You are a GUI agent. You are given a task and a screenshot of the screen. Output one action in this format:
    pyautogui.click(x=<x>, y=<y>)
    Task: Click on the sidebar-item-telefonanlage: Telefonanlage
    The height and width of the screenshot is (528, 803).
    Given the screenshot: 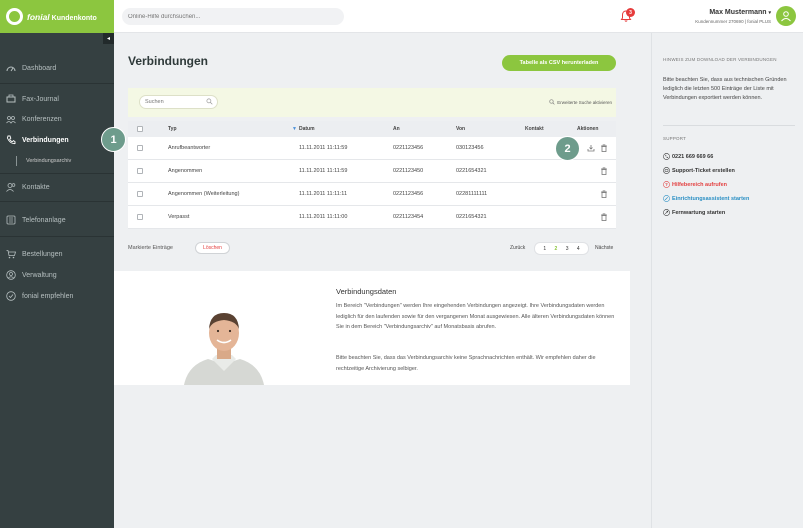 What is the action you would take?
    pyautogui.click(x=36, y=220)
    